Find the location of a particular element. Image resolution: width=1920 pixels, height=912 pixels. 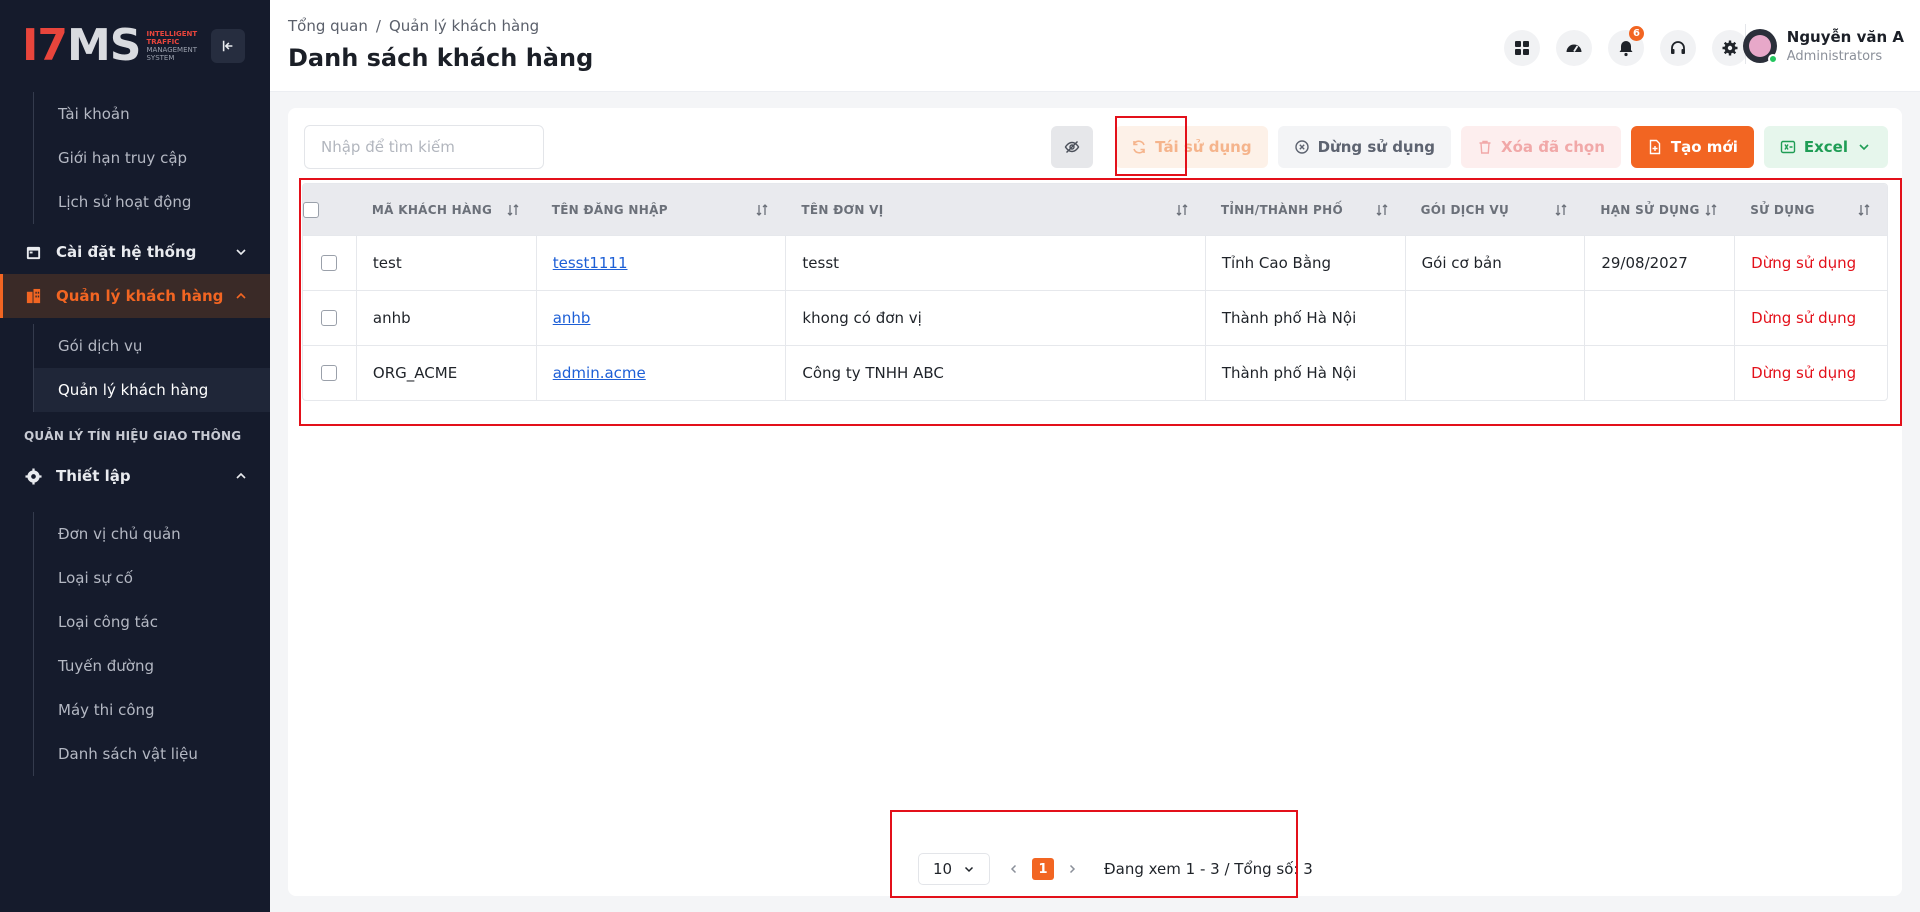

search-input is located at coordinates (424, 147).